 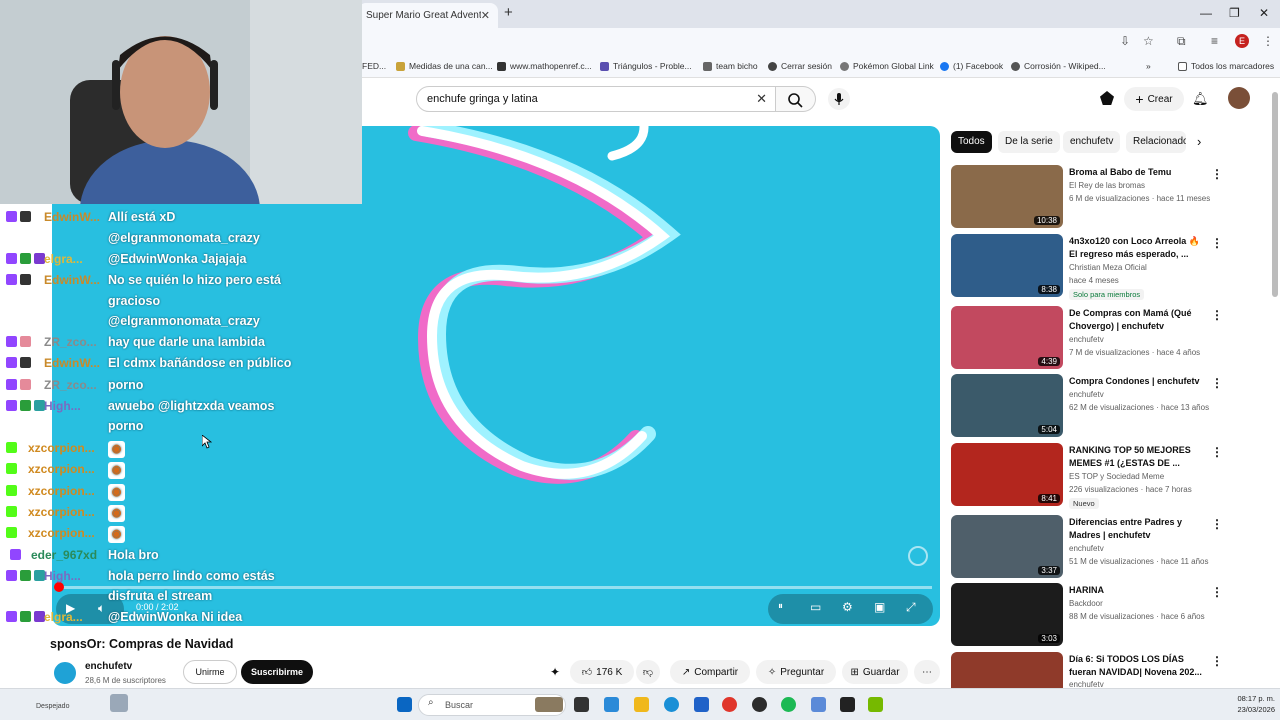 I want to click on recommendation-title: Broma al Babo de Temu, so click(x=1139, y=172).